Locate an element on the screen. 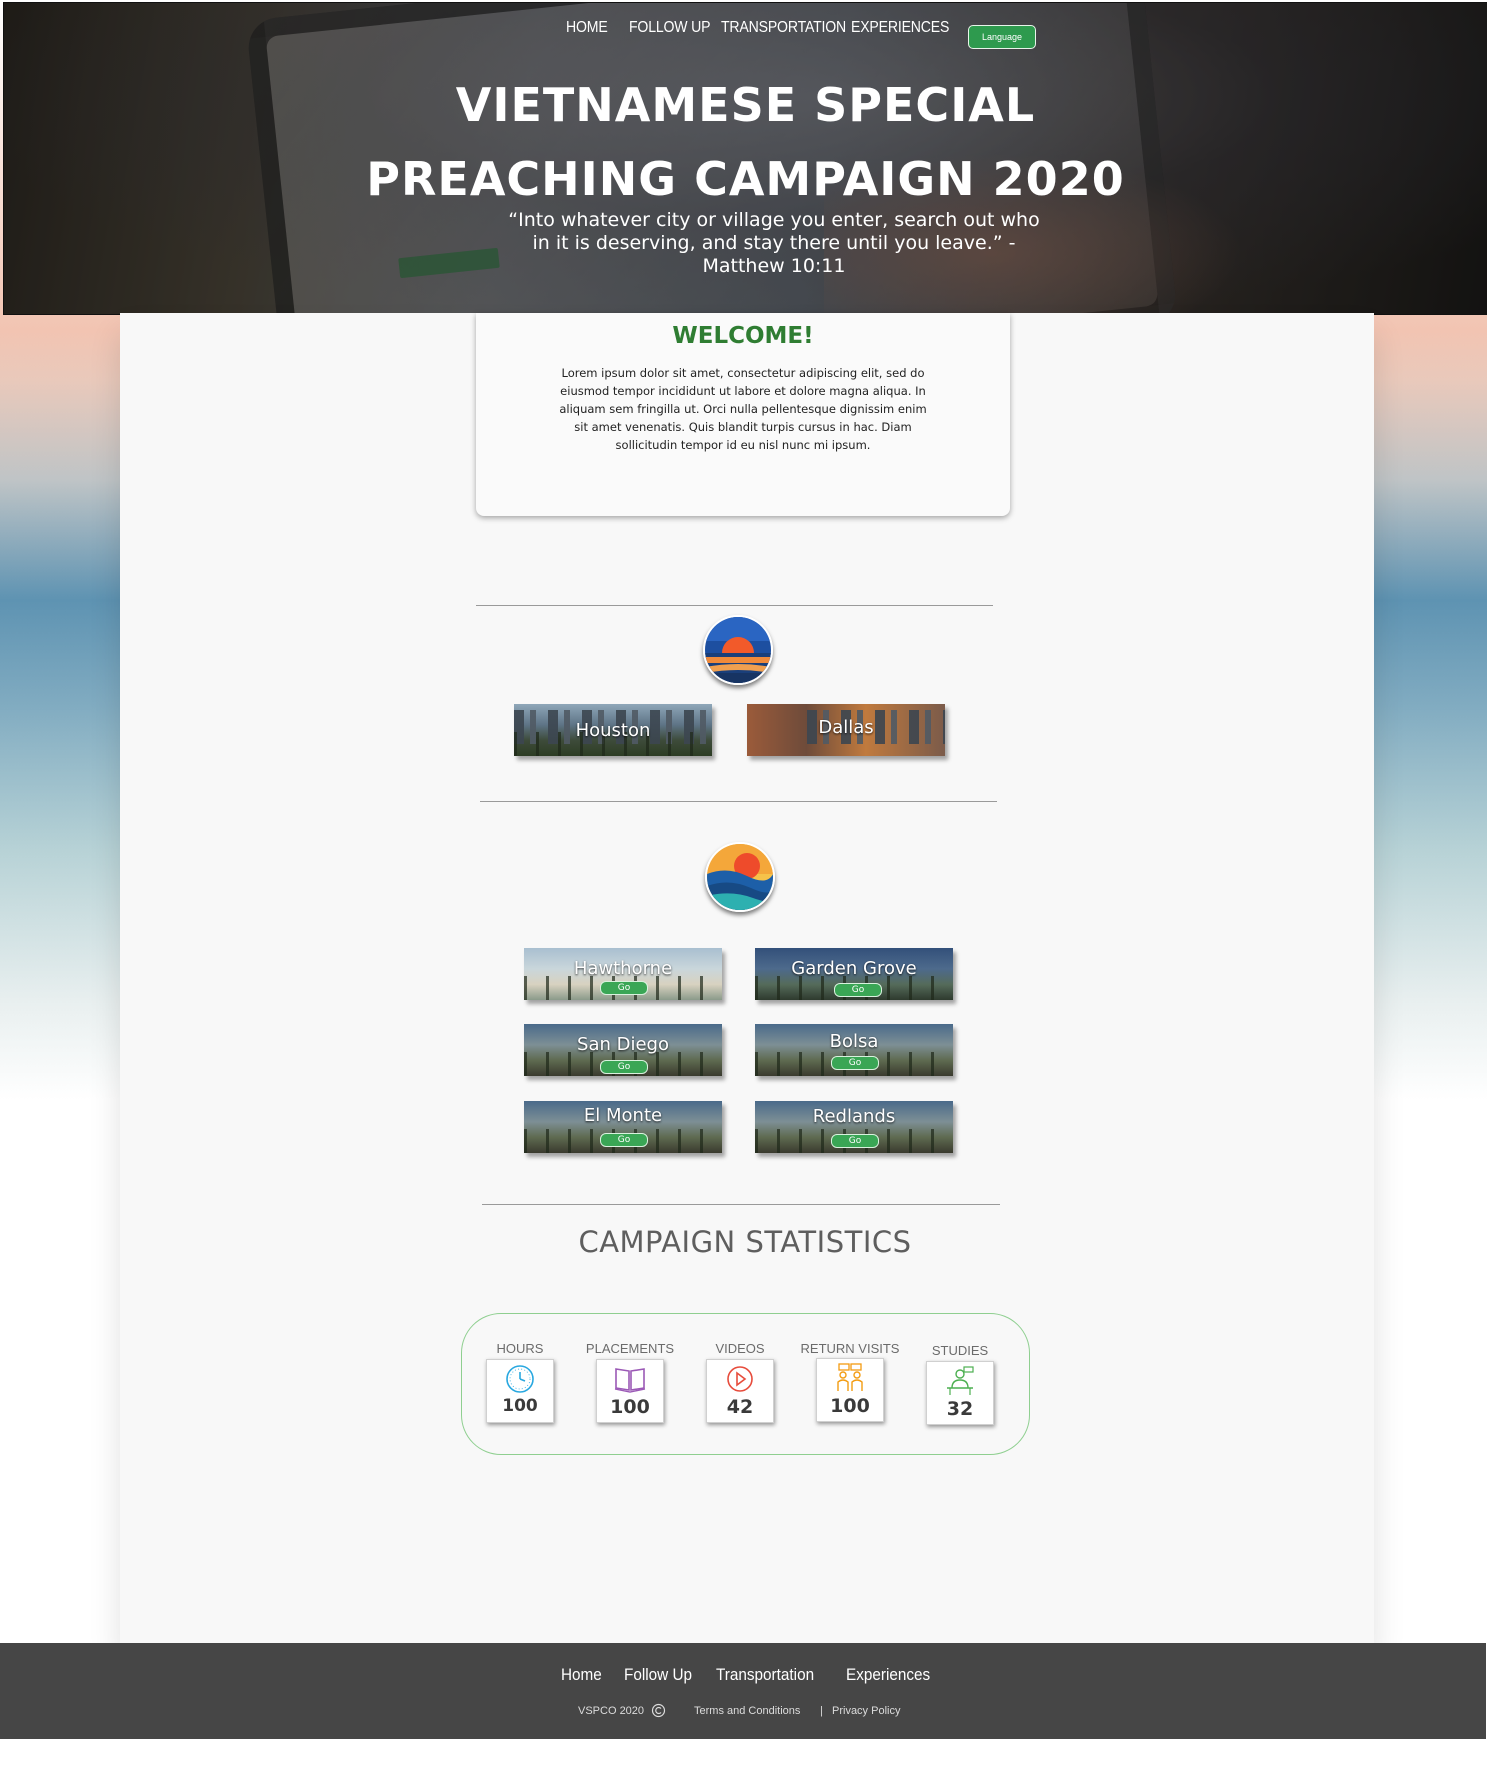 The height and width of the screenshot is (1787, 1487). copyright-text: VSPCO 2020 is located at coordinates (611, 1711).